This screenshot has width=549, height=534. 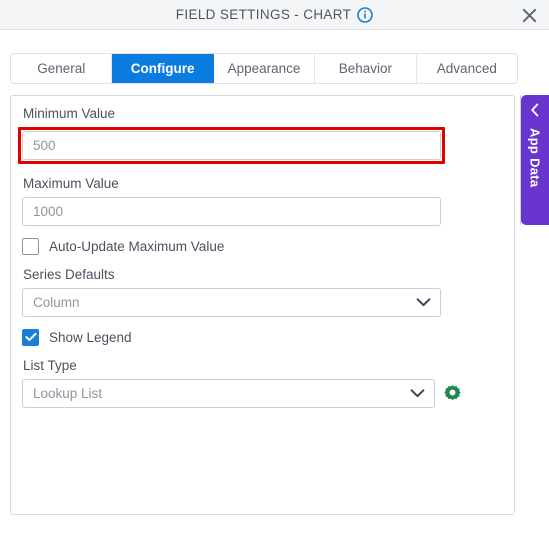 I want to click on show-legend-checkbox, so click(x=30, y=337).